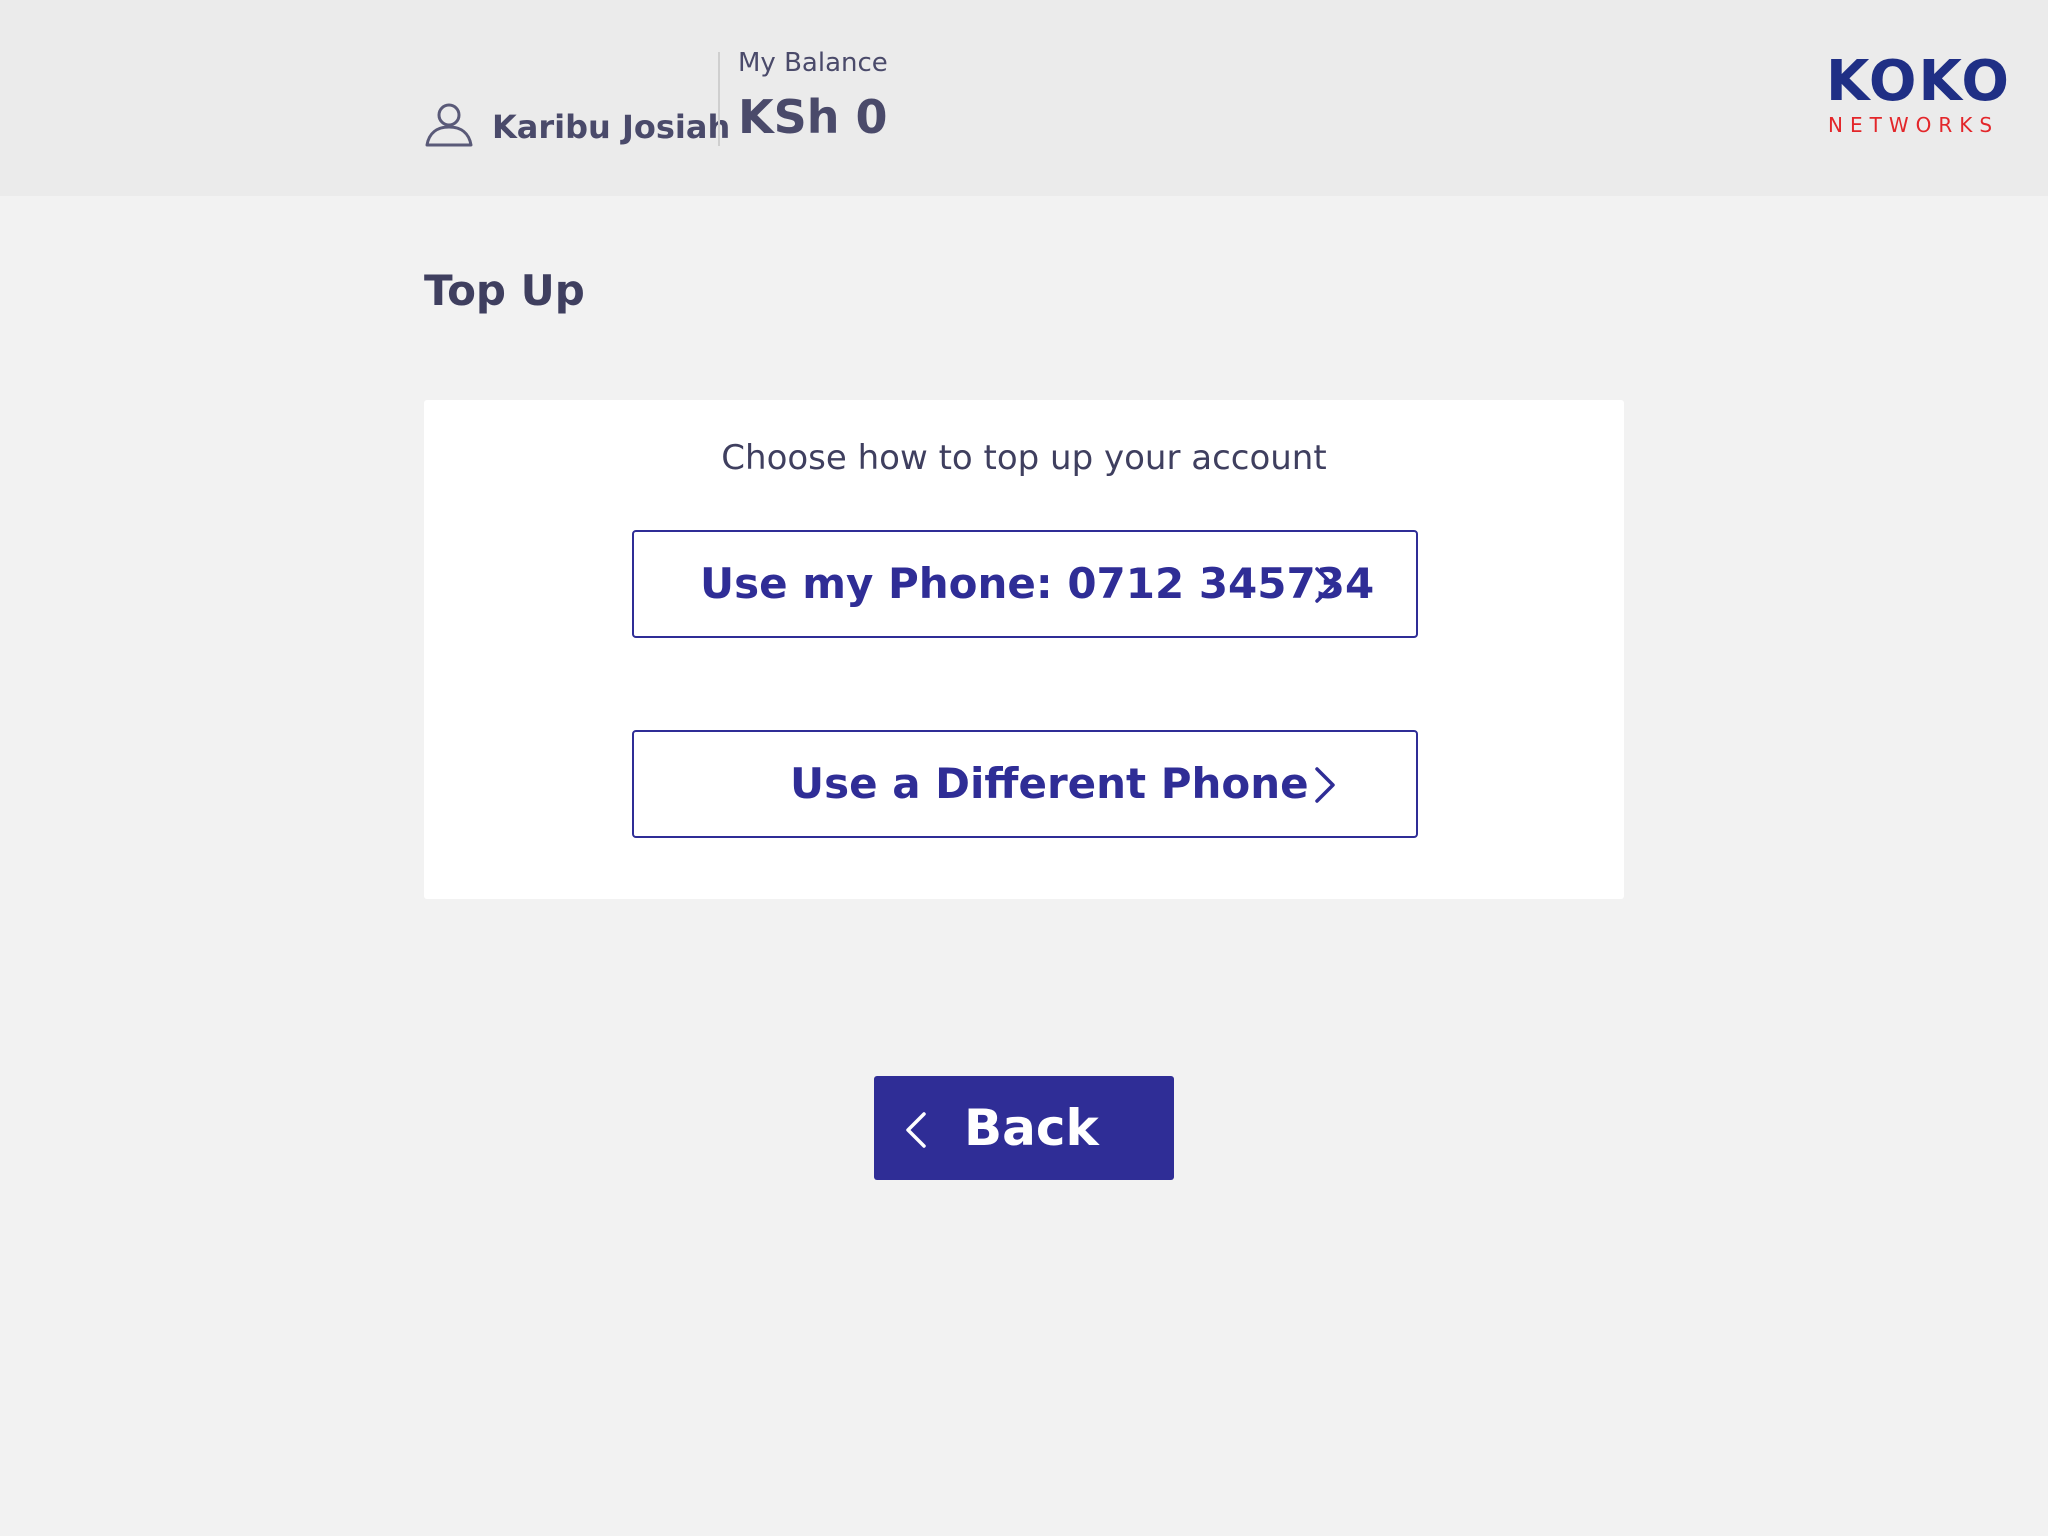 The height and width of the screenshot is (1536, 2048). Describe the element at coordinates (611, 127) in the screenshot. I see `user-greeting: Karibu Josiah` at that location.